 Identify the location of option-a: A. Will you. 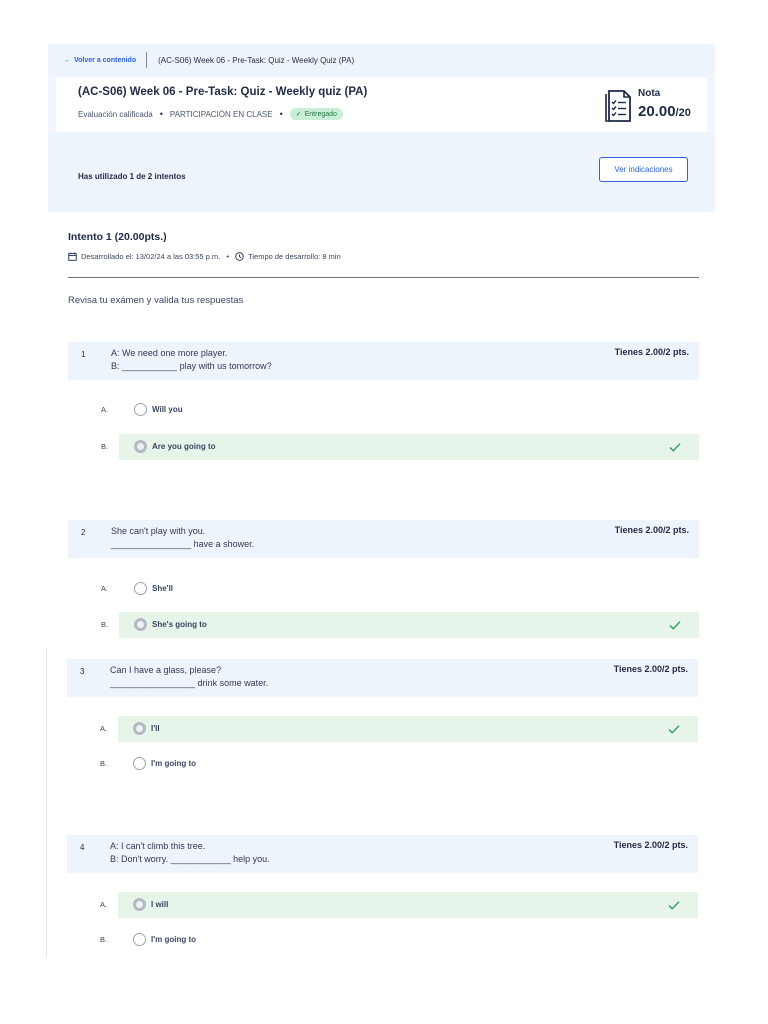
(383, 410).